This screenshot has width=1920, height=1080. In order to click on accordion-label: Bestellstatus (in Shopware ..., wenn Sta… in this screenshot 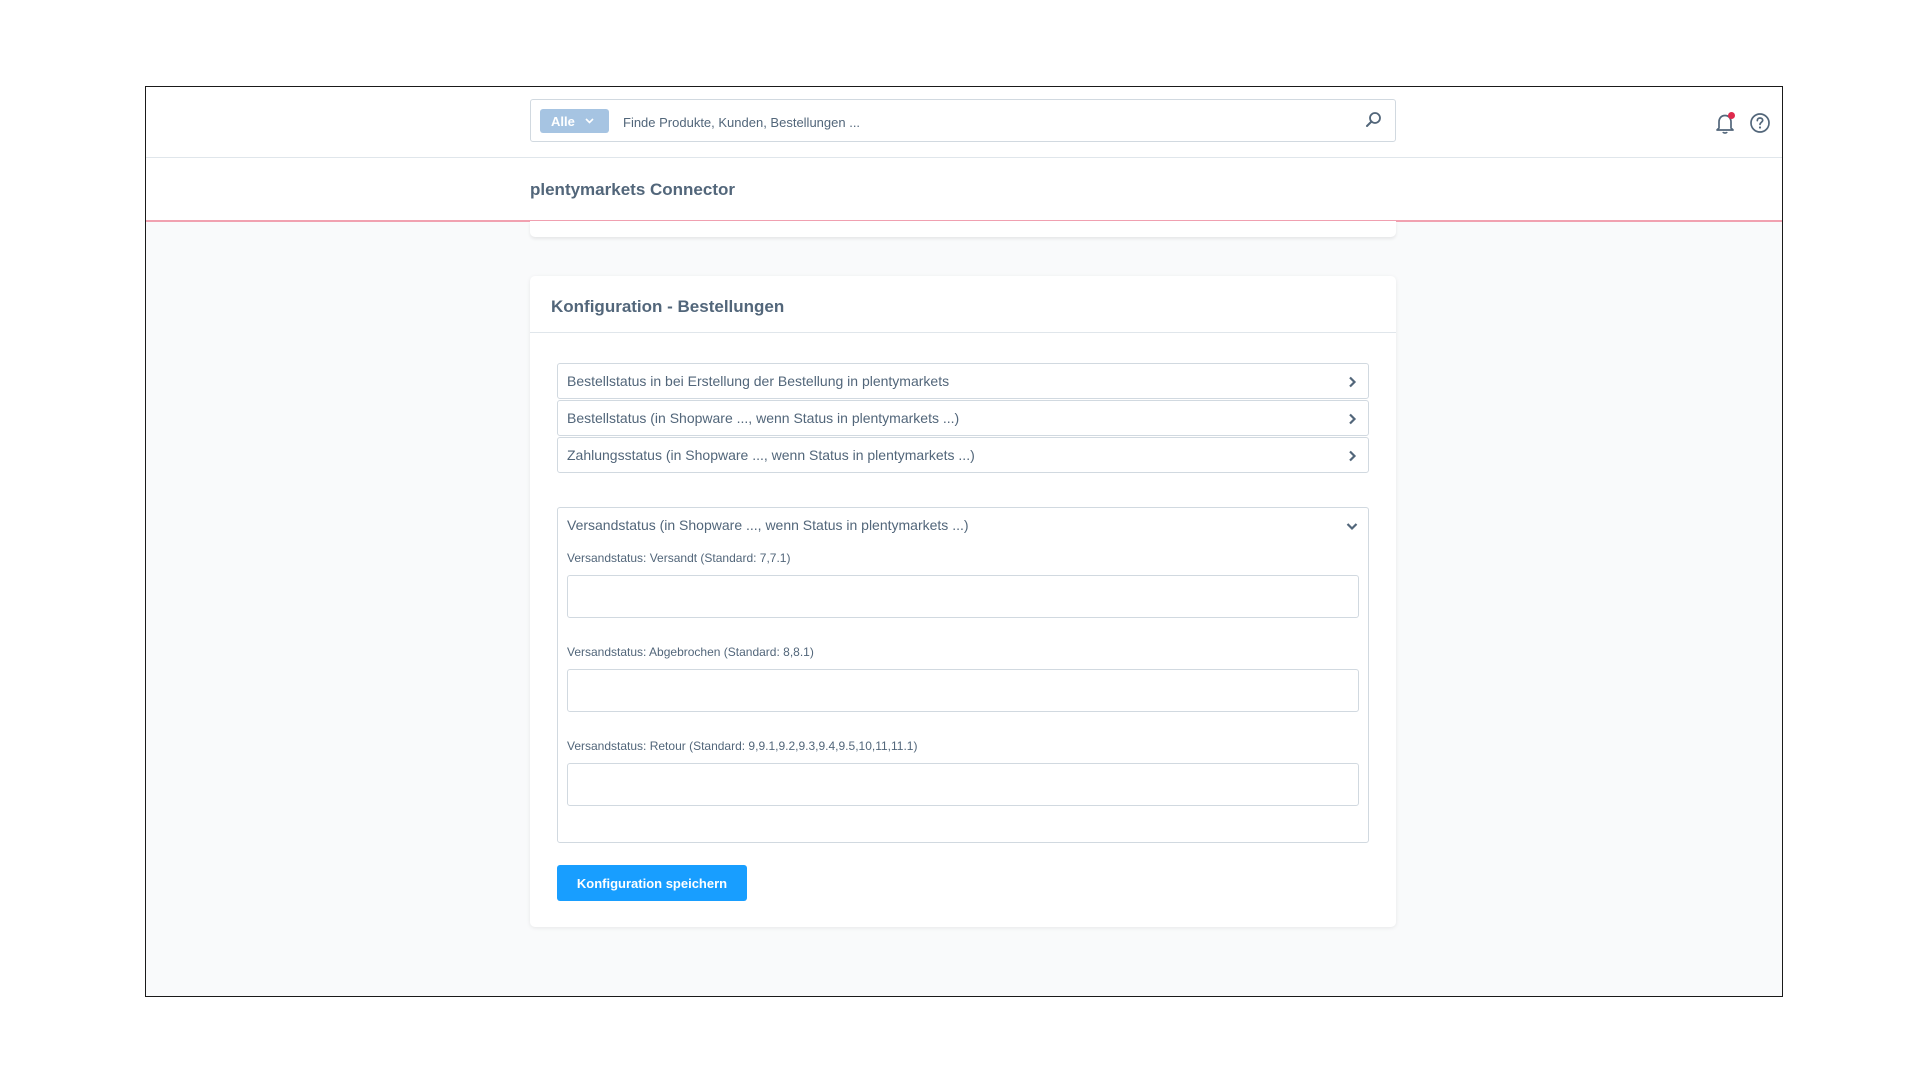, I will do `click(763, 418)`.